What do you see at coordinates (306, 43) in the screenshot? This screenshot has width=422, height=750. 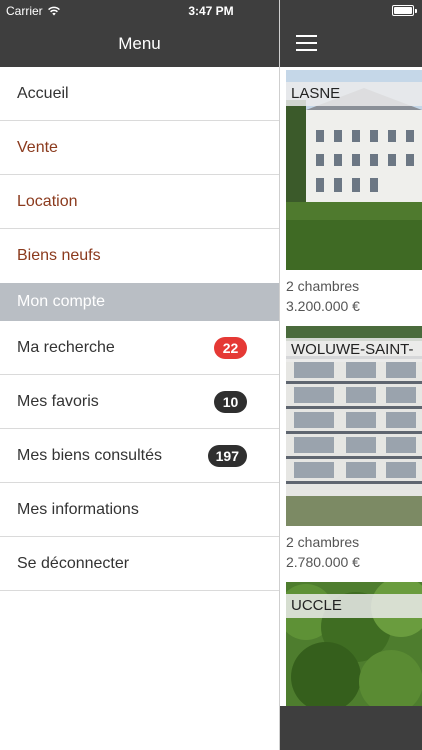 I see `hamburger-menu-icon` at bounding box center [306, 43].